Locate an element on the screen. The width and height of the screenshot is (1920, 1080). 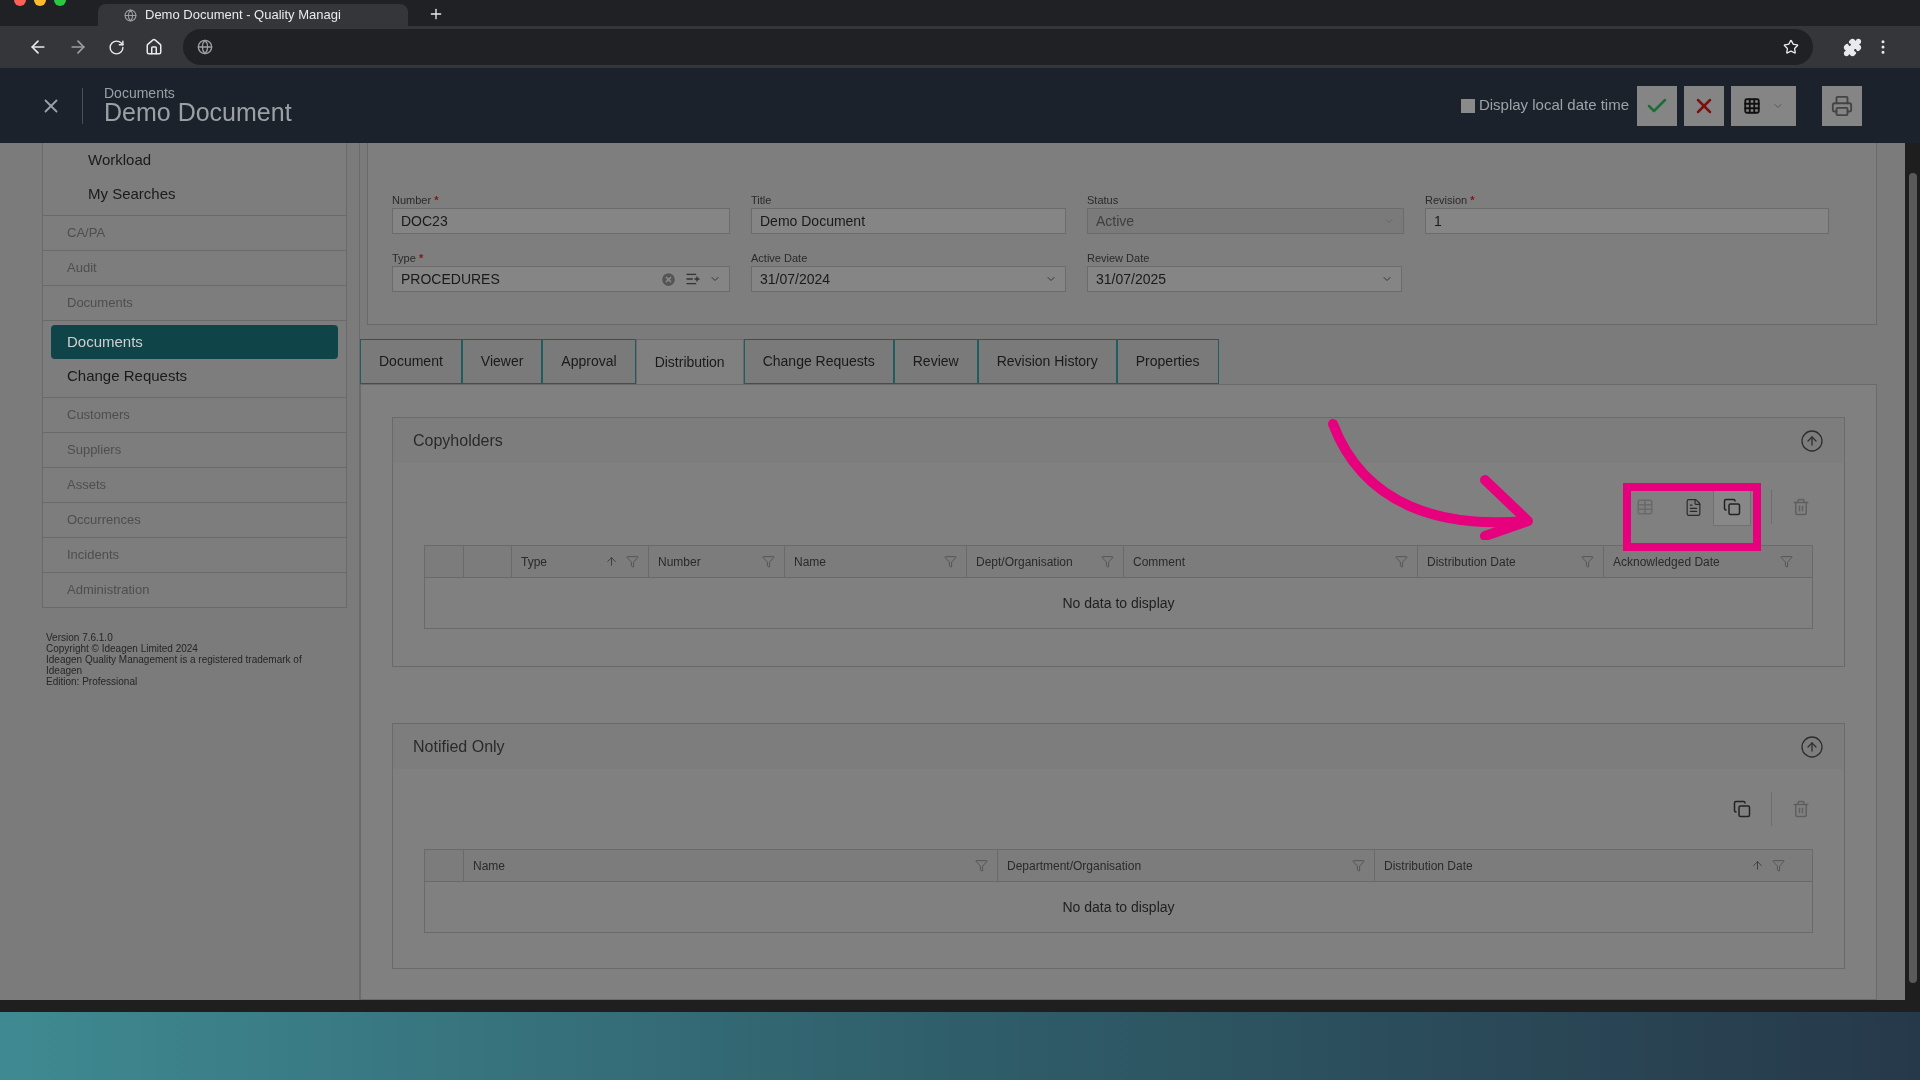
panel-title: Copyholders is located at coordinates (458, 440).